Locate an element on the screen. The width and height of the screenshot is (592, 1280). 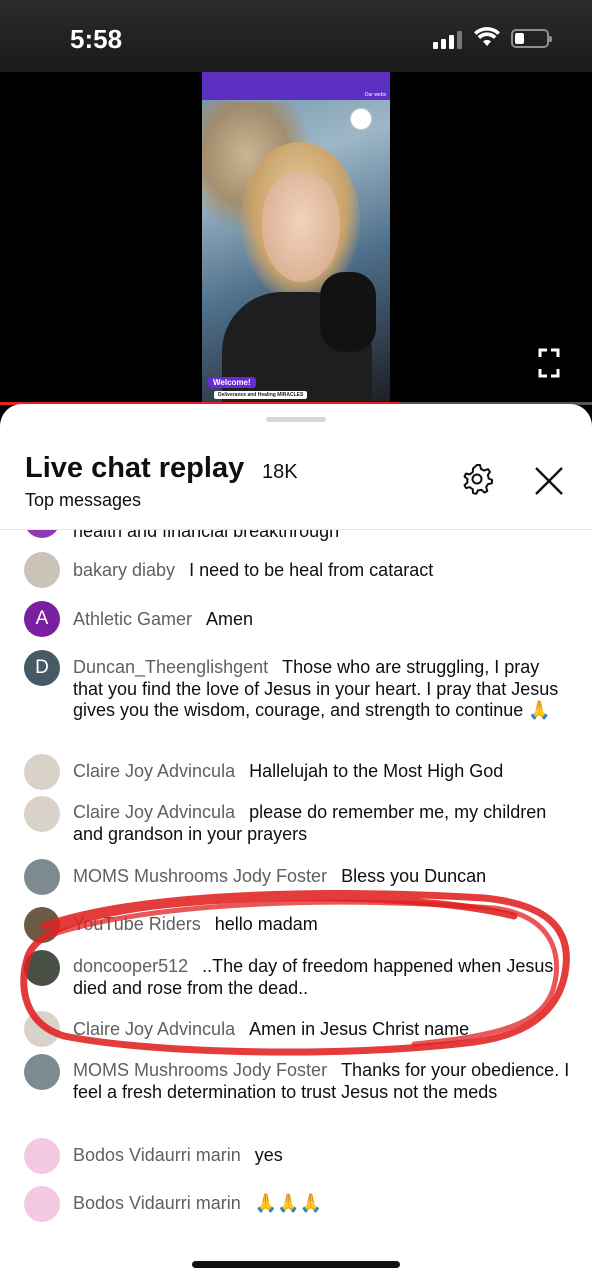
avatar: D is located at coordinates (42, 668).